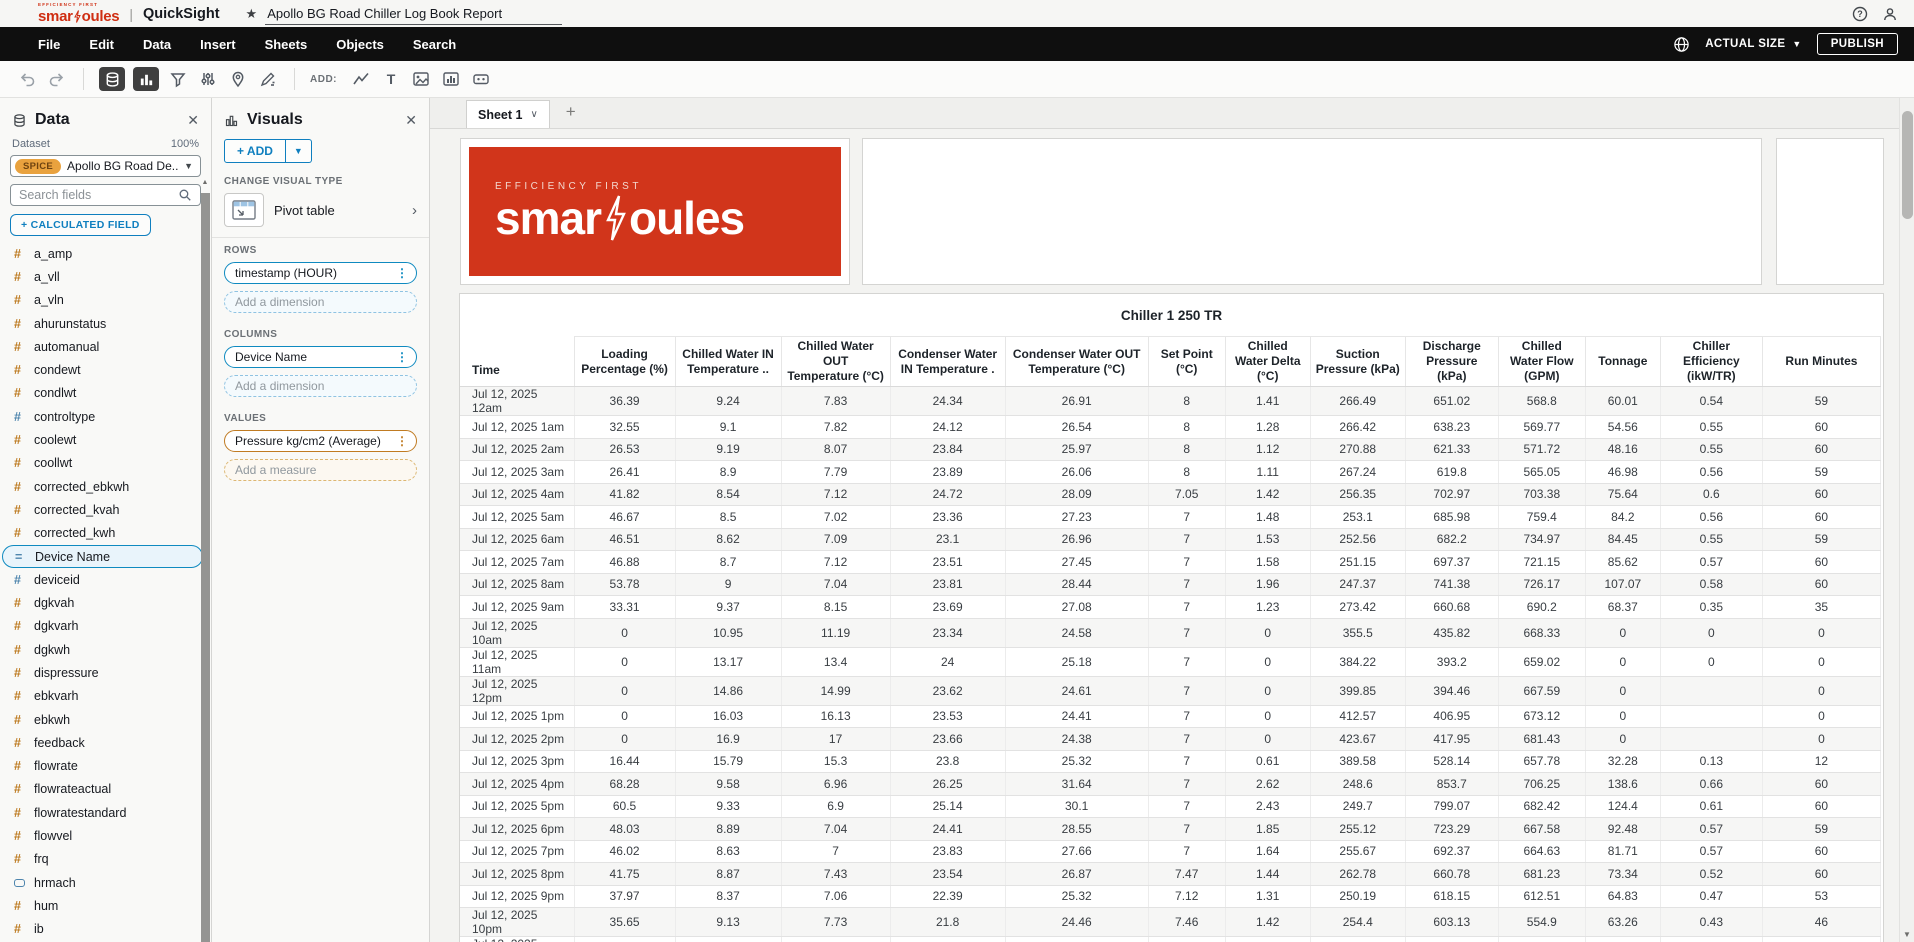 The width and height of the screenshot is (1914, 942). Describe the element at coordinates (655, 211) in the screenshot. I see `logo-image-visual: EFFICIENCY FIRST smar oules` at that location.